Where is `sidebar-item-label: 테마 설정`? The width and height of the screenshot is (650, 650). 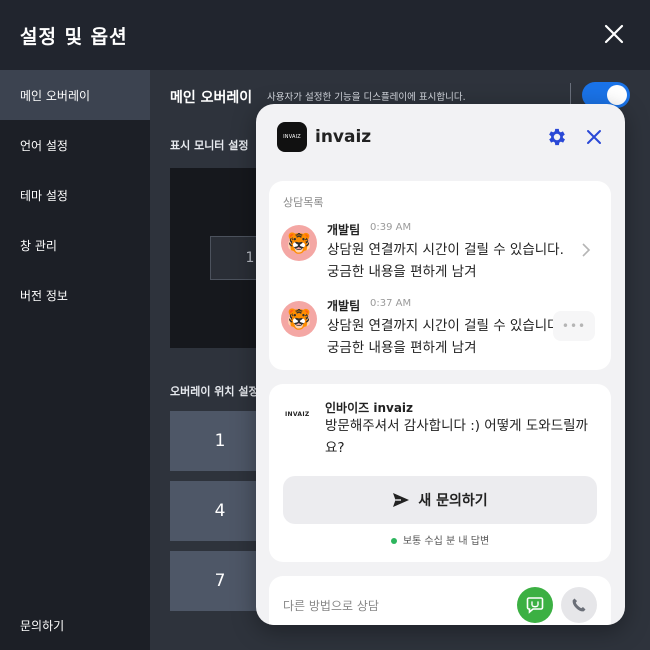
sidebar-item-label: 테마 설정 is located at coordinates (44, 195).